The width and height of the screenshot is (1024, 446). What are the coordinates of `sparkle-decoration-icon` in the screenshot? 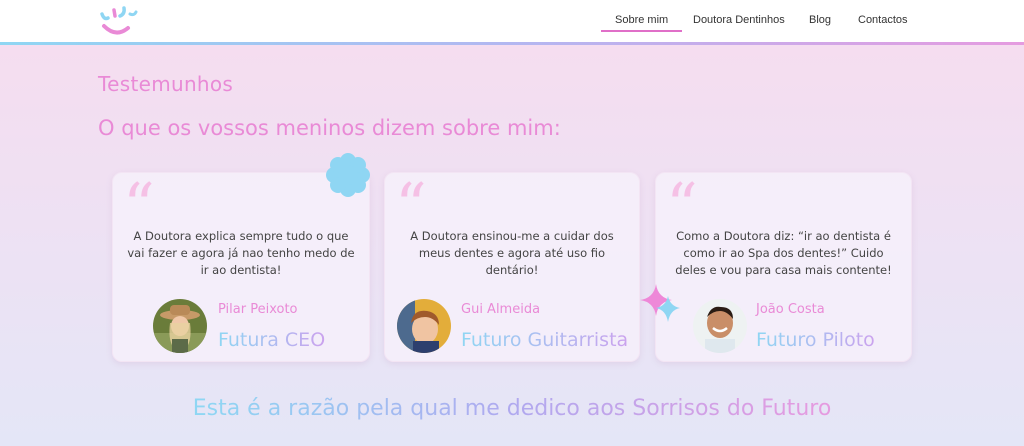 It's located at (660, 303).